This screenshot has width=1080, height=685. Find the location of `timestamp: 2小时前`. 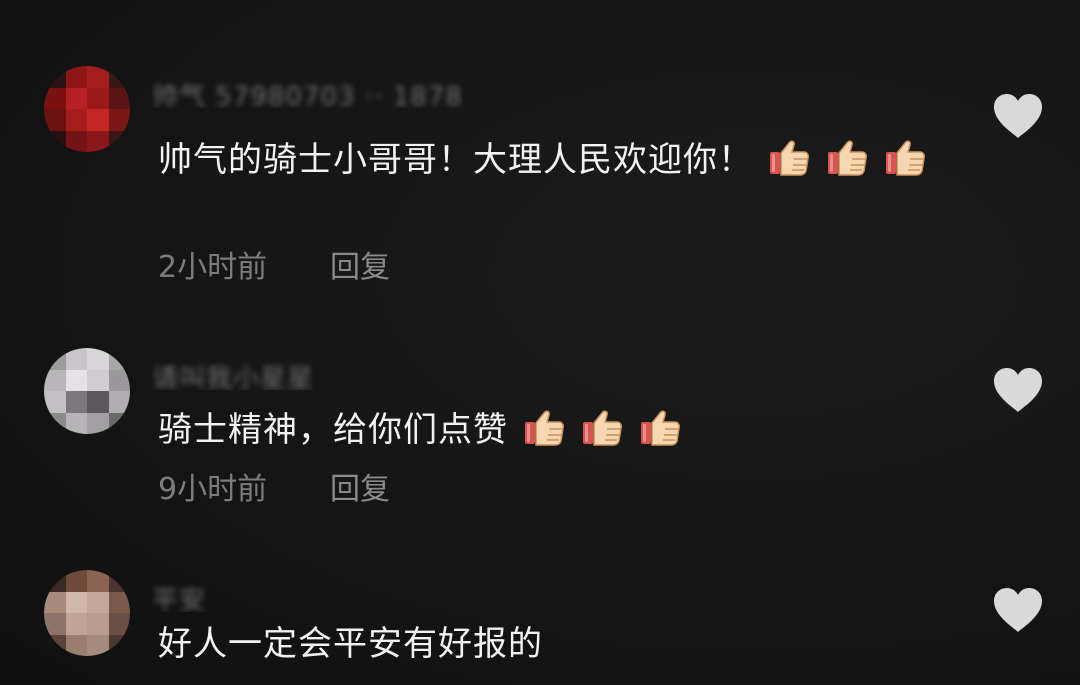

timestamp: 2小时前 is located at coordinates (213, 267).